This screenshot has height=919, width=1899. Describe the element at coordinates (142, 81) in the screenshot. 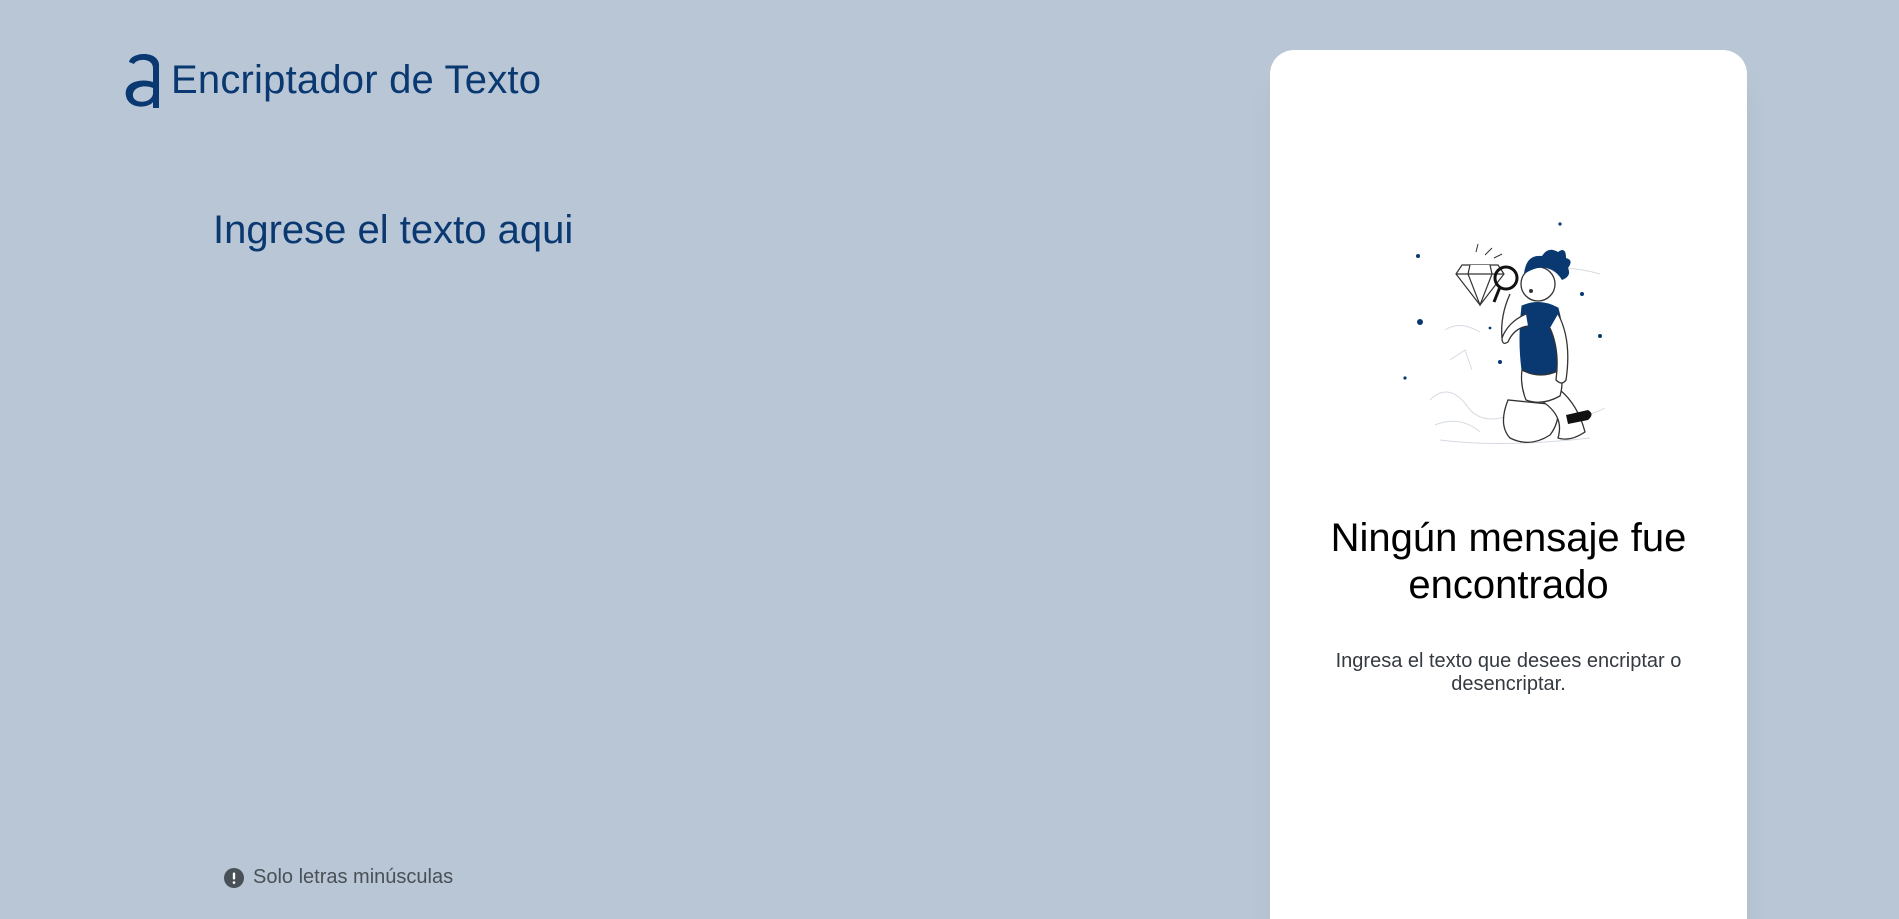

I see `alura-logo-icon` at that location.